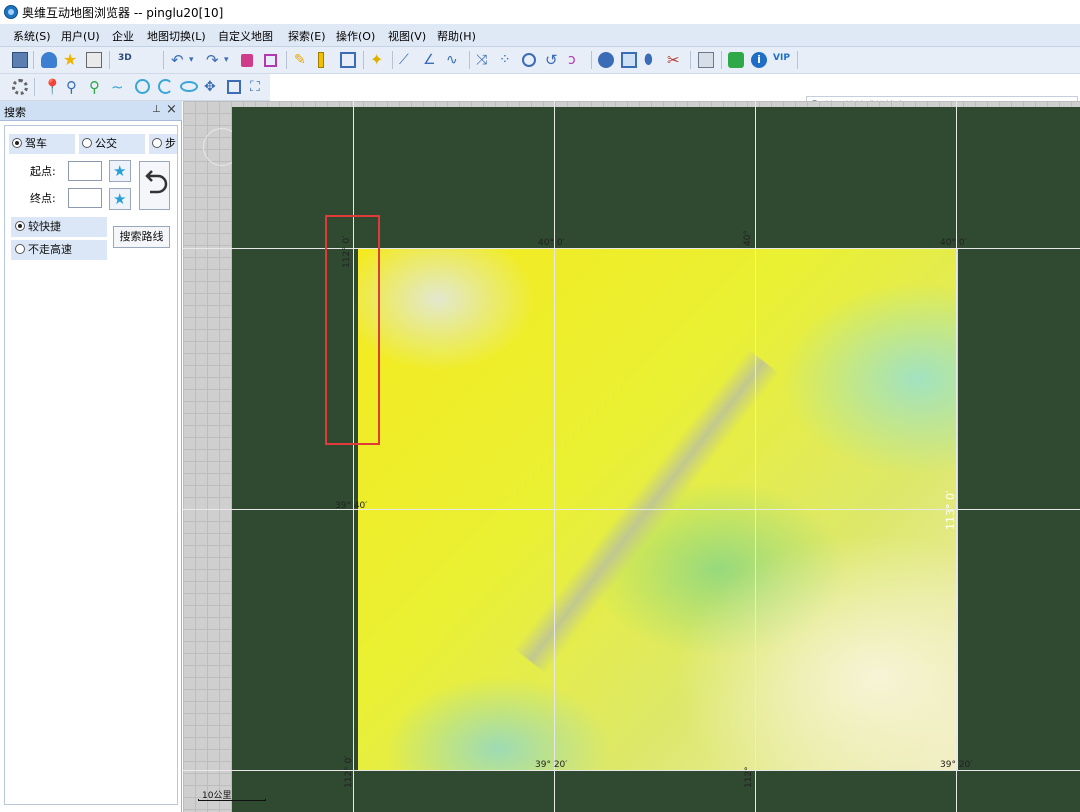  Describe the element at coordinates (179, 60) in the screenshot. I see `undo-icon: ↶` at that location.